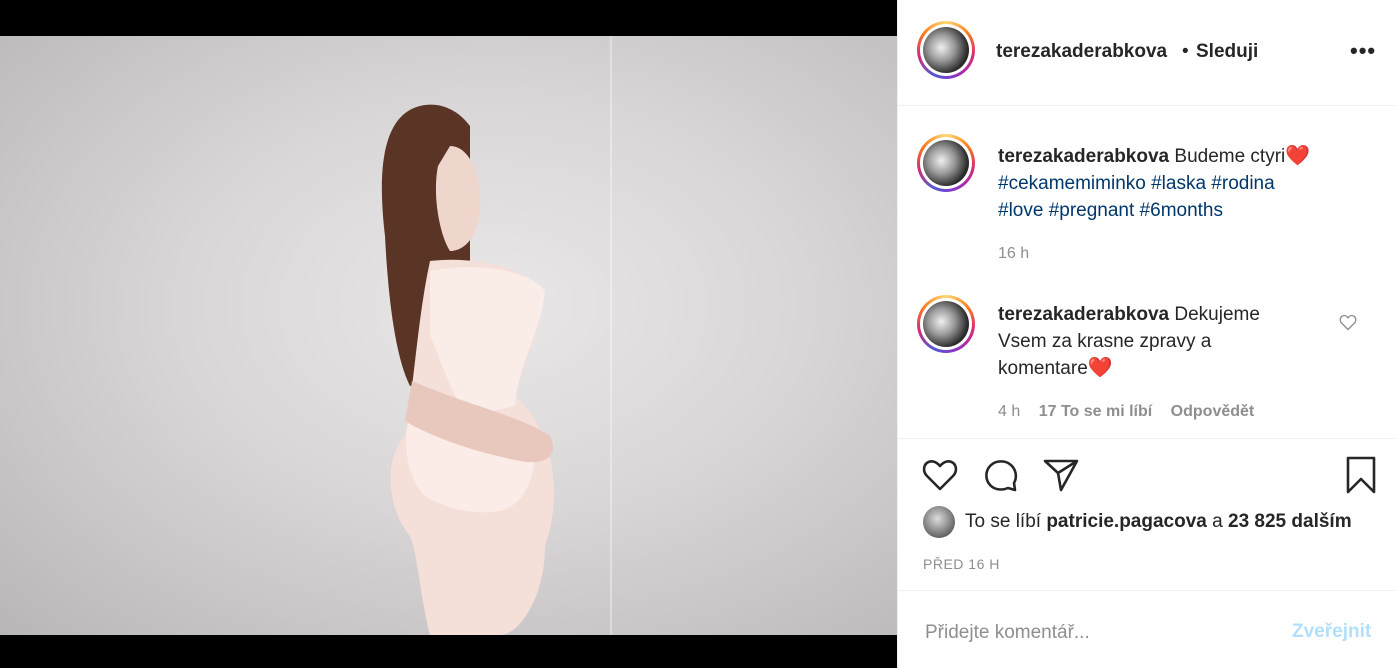 Image resolution: width=1395 pixels, height=668 pixels. I want to click on likes-prefix: To se líbí, so click(1003, 521).